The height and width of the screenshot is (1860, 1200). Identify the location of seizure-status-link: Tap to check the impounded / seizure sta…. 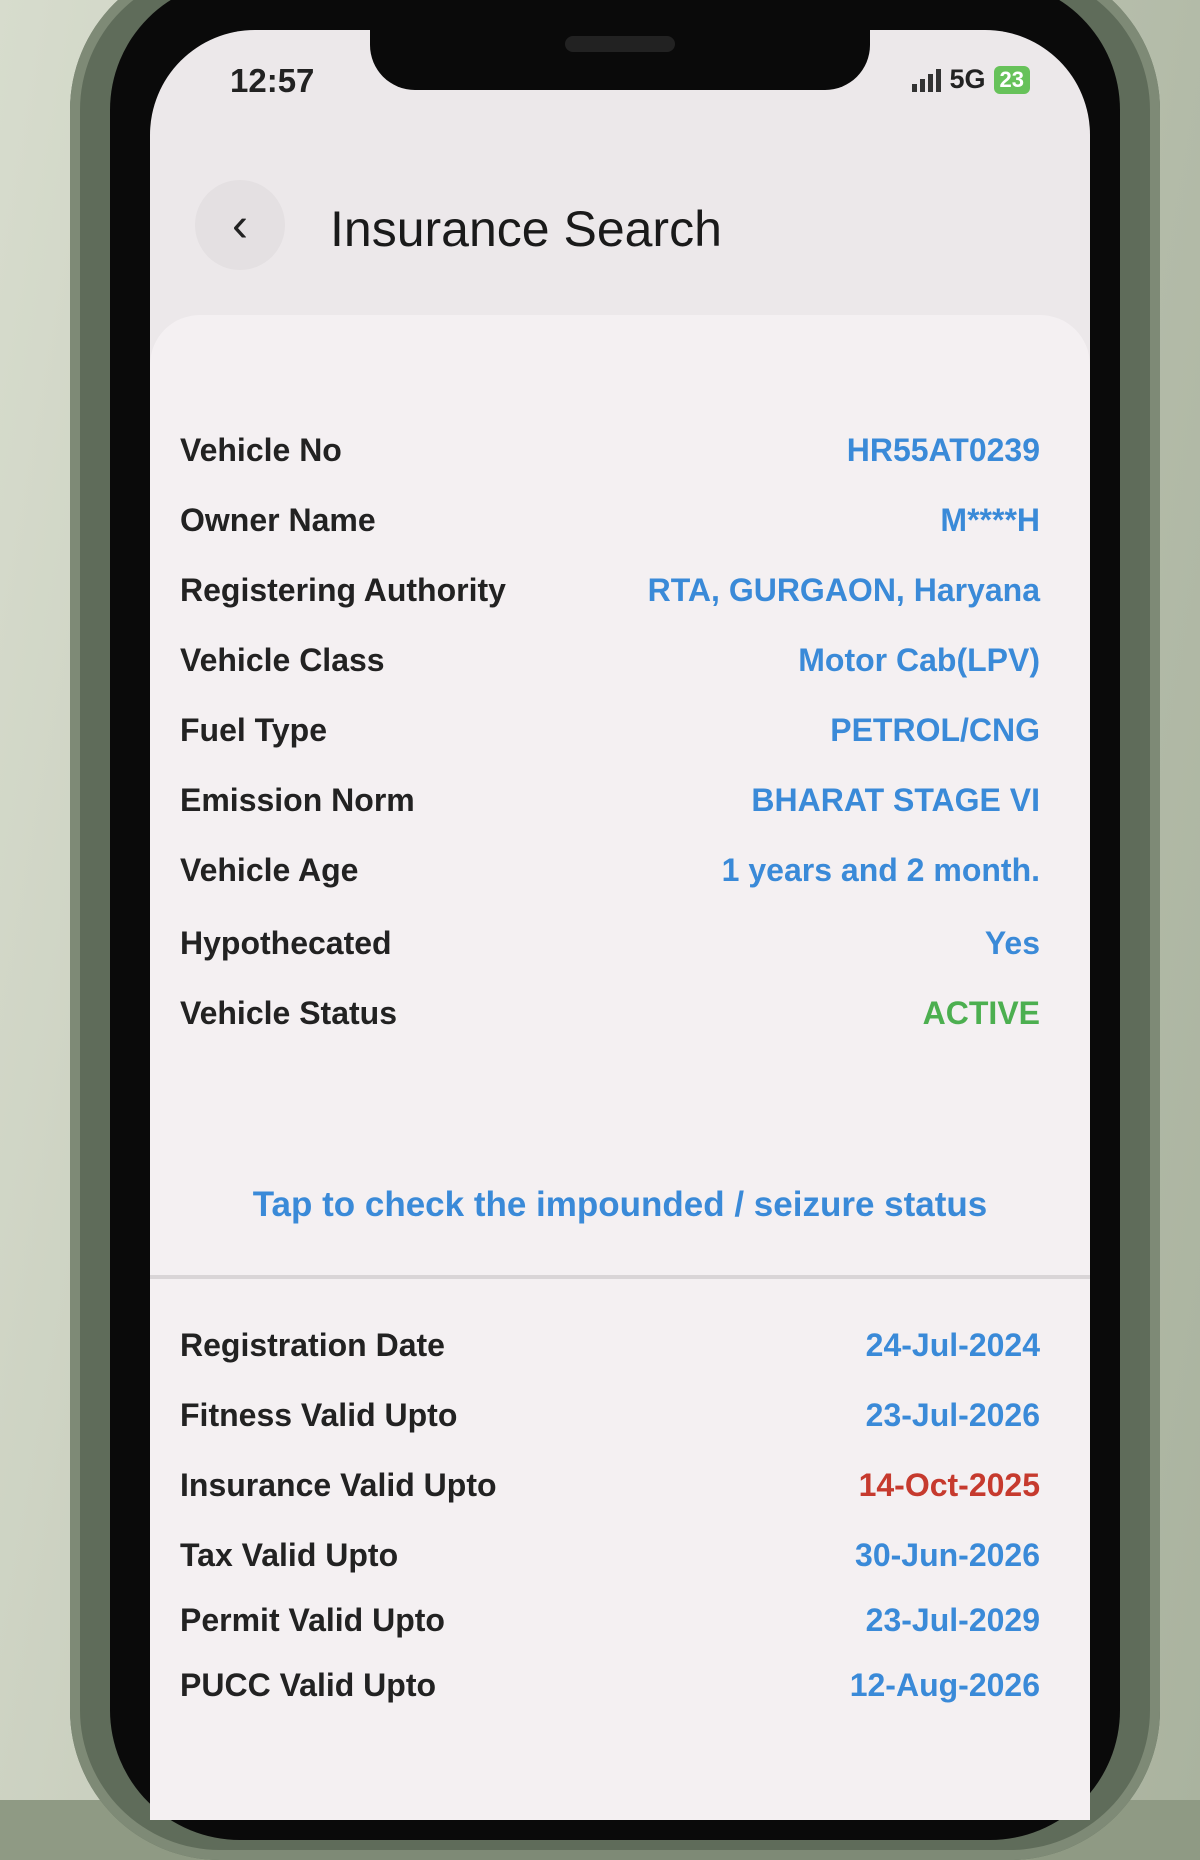
(620, 1205).